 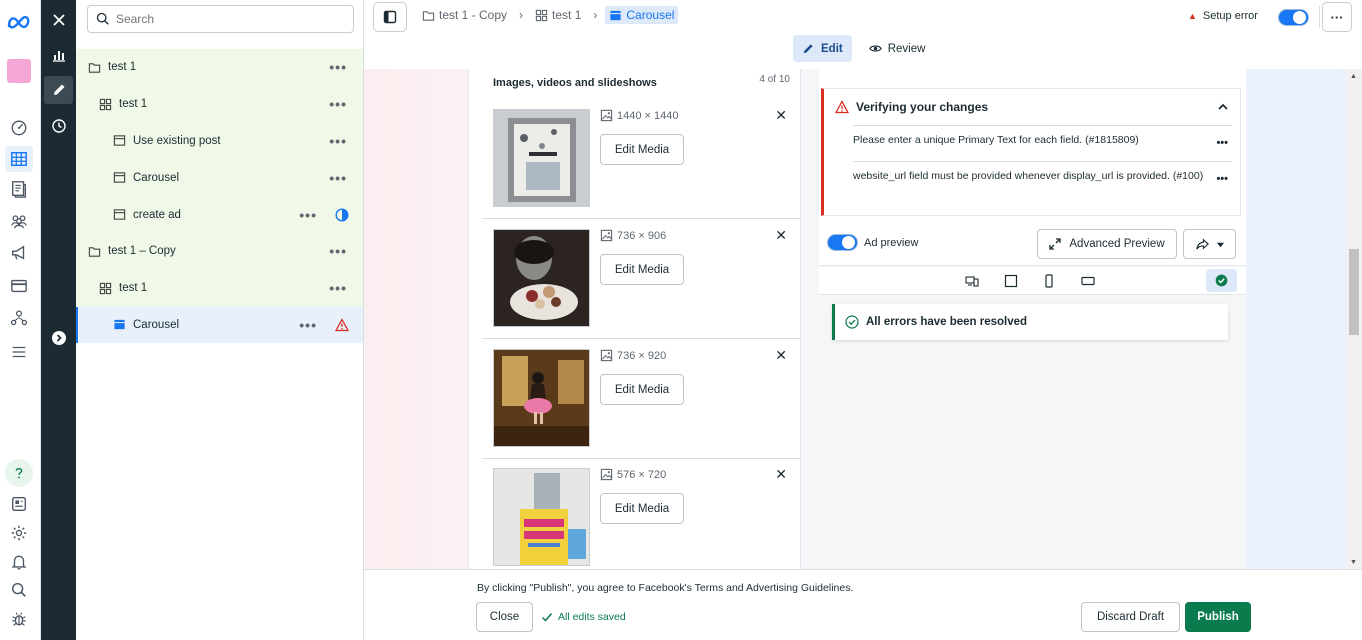 What do you see at coordinates (219, 178) in the screenshot?
I see `tree-item-ad: Carousel •••` at bounding box center [219, 178].